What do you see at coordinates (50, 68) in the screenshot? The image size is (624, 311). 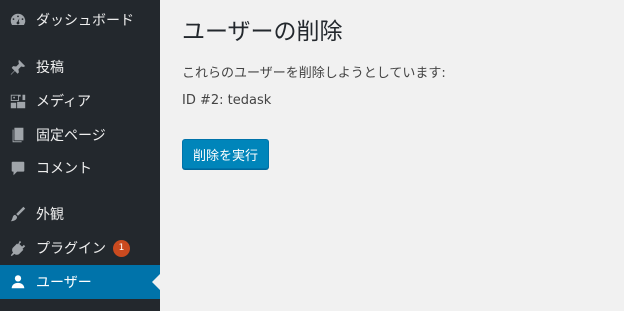 I see `sidebar-item-label: 投稿` at bounding box center [50, 68].